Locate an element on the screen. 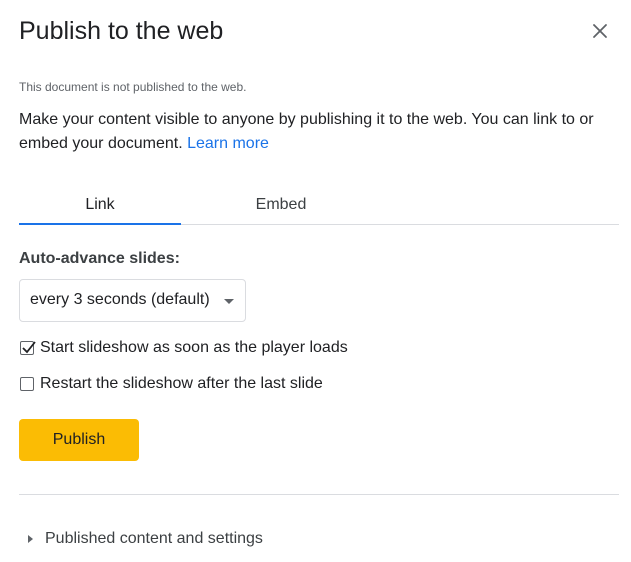 The image size is (631, 562). learn-more-link: Learn more is located at coordinates (228, 143).